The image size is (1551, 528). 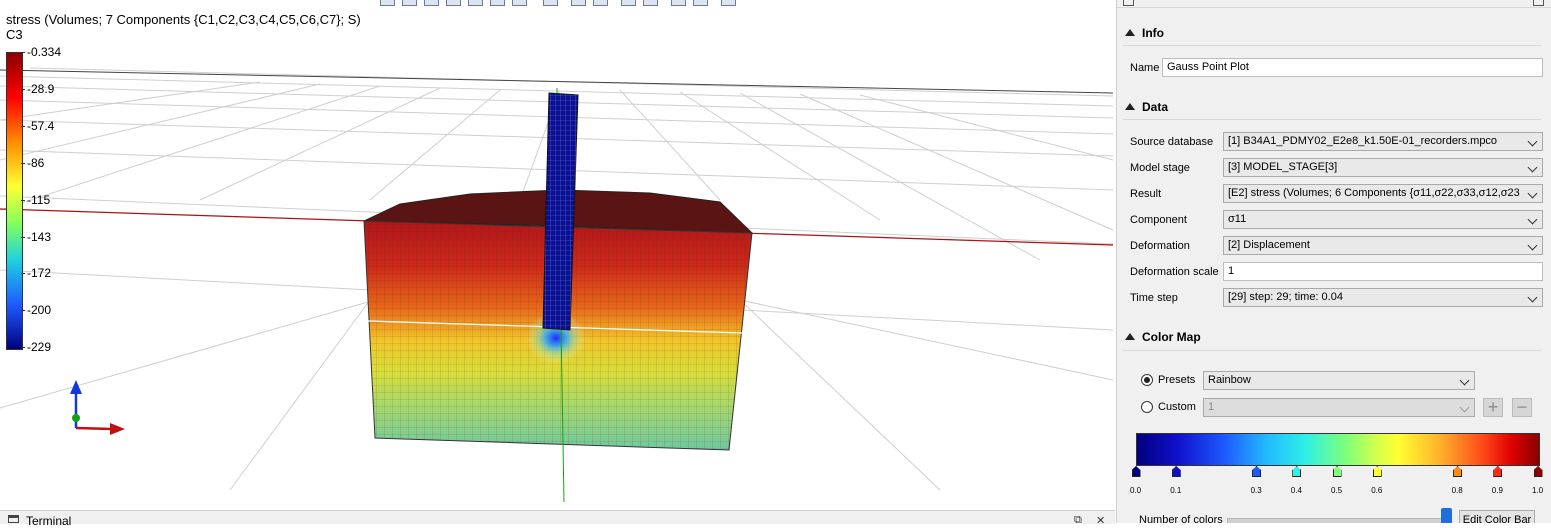 I want to click on legend-tick-label: -0.334, so click(x=41, y=52).